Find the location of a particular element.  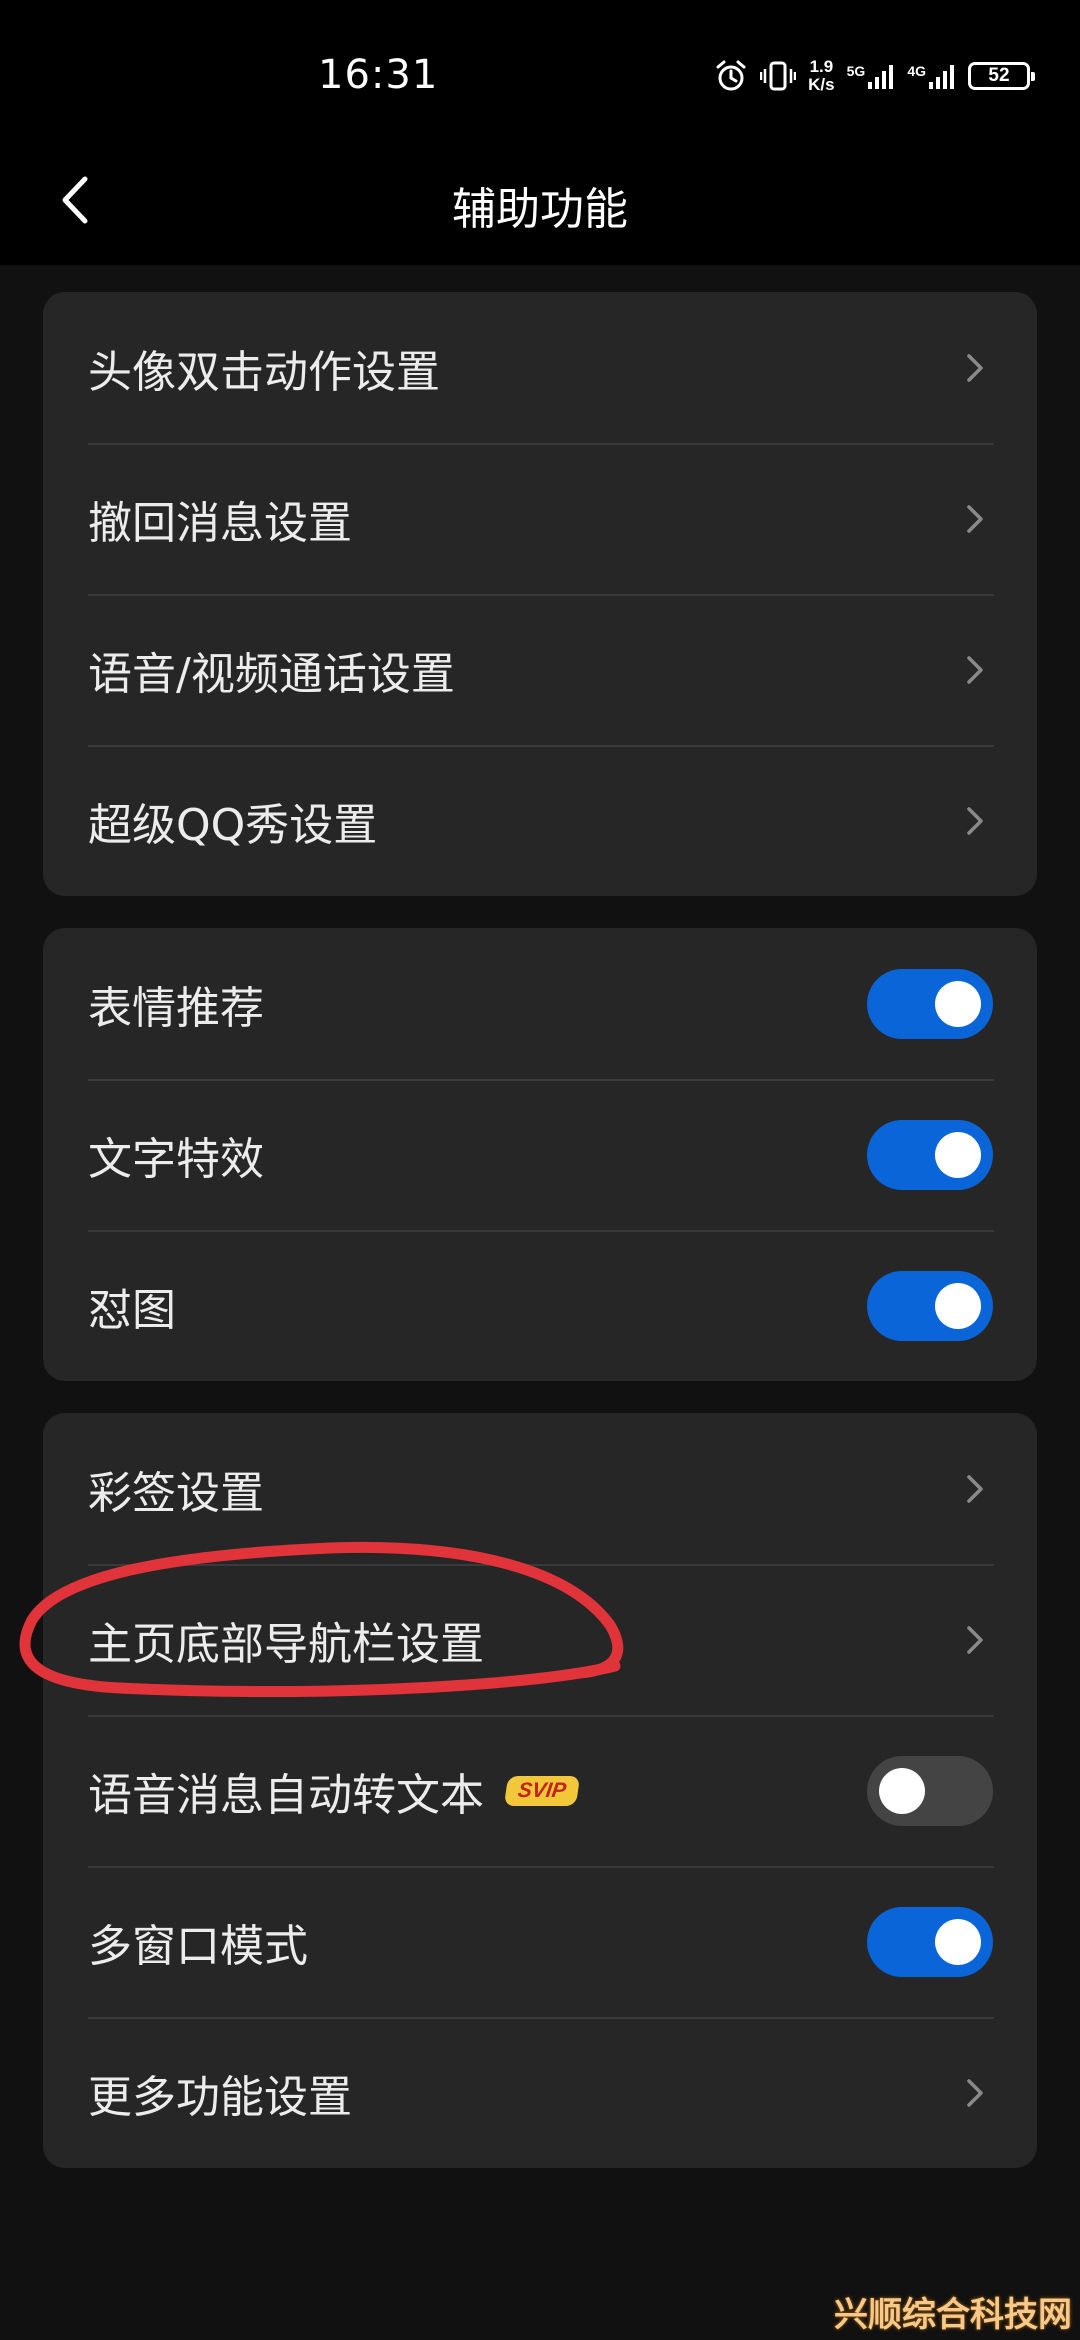

row-emoji-recommend: 表情推荐 is located at coordinates (540, 1003).